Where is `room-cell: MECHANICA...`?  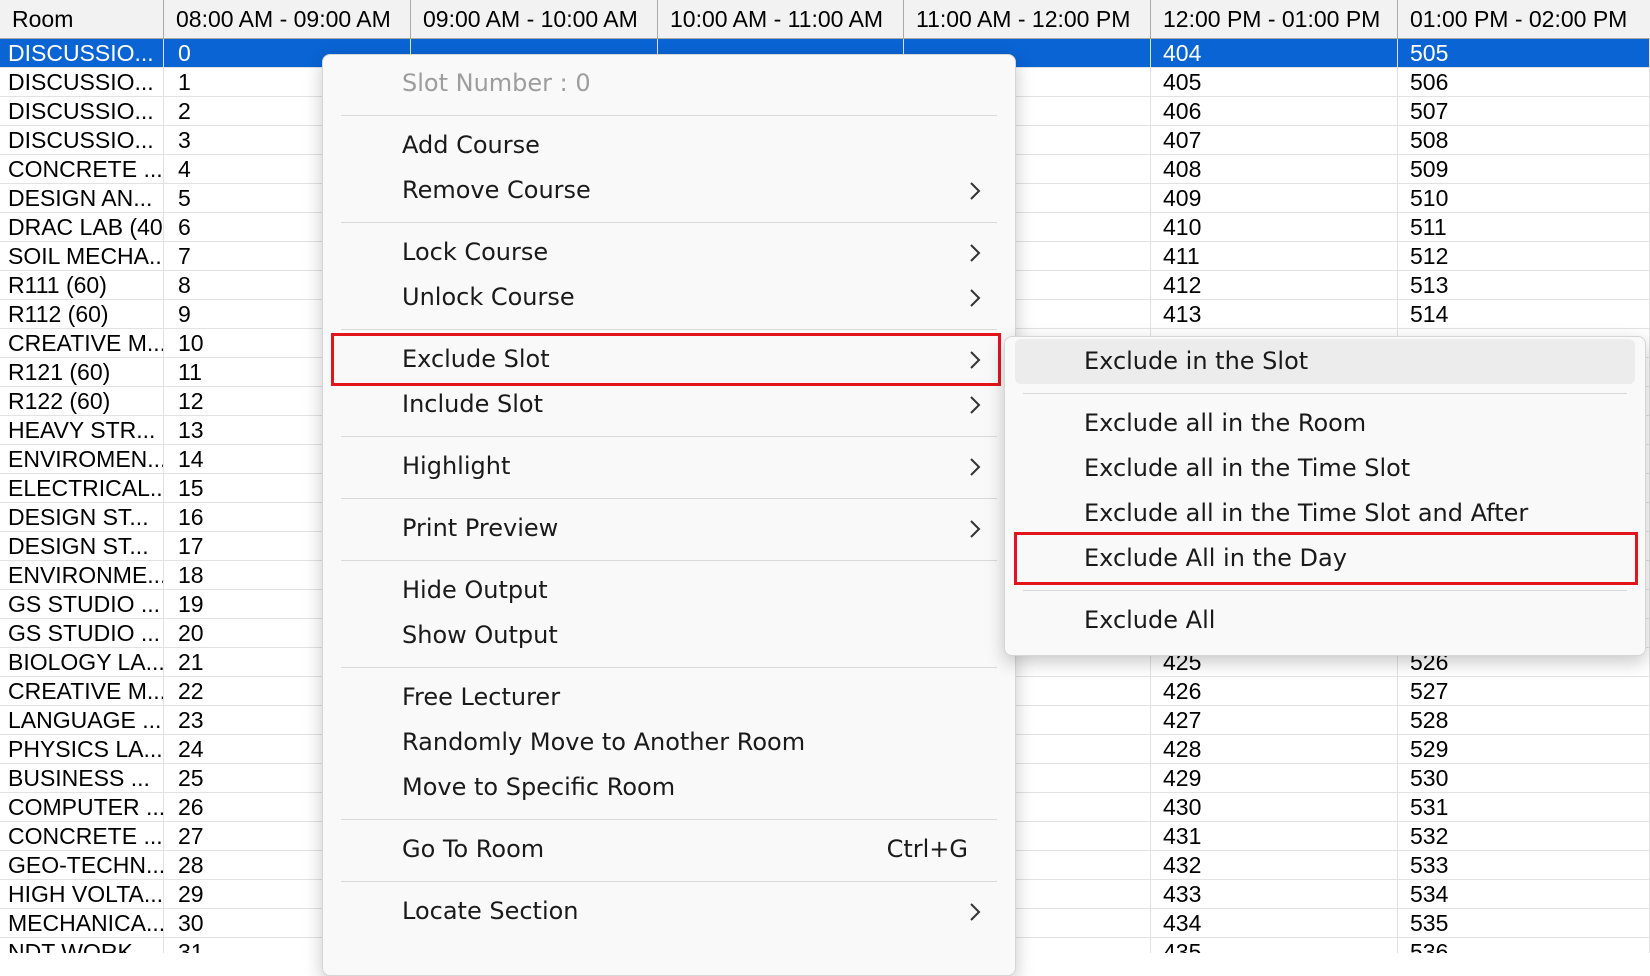
room-cell: MECHANICA... is located at coordinates (82, 923).